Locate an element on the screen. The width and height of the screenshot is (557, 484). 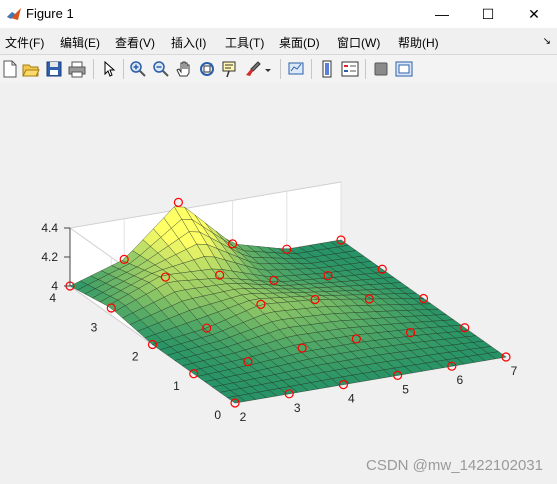
link-plot-icon is located at coordinates (296, 69).